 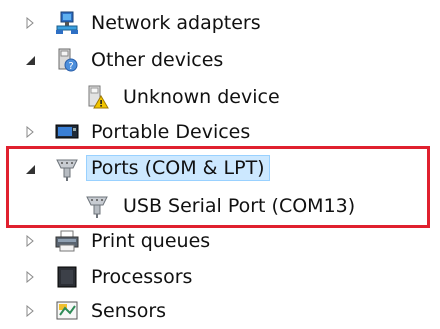 What do you see at coordinates (171, 132) in the screenshot?
I see `tree-item-label: Portable Devices` at bounding box center [171, 132].